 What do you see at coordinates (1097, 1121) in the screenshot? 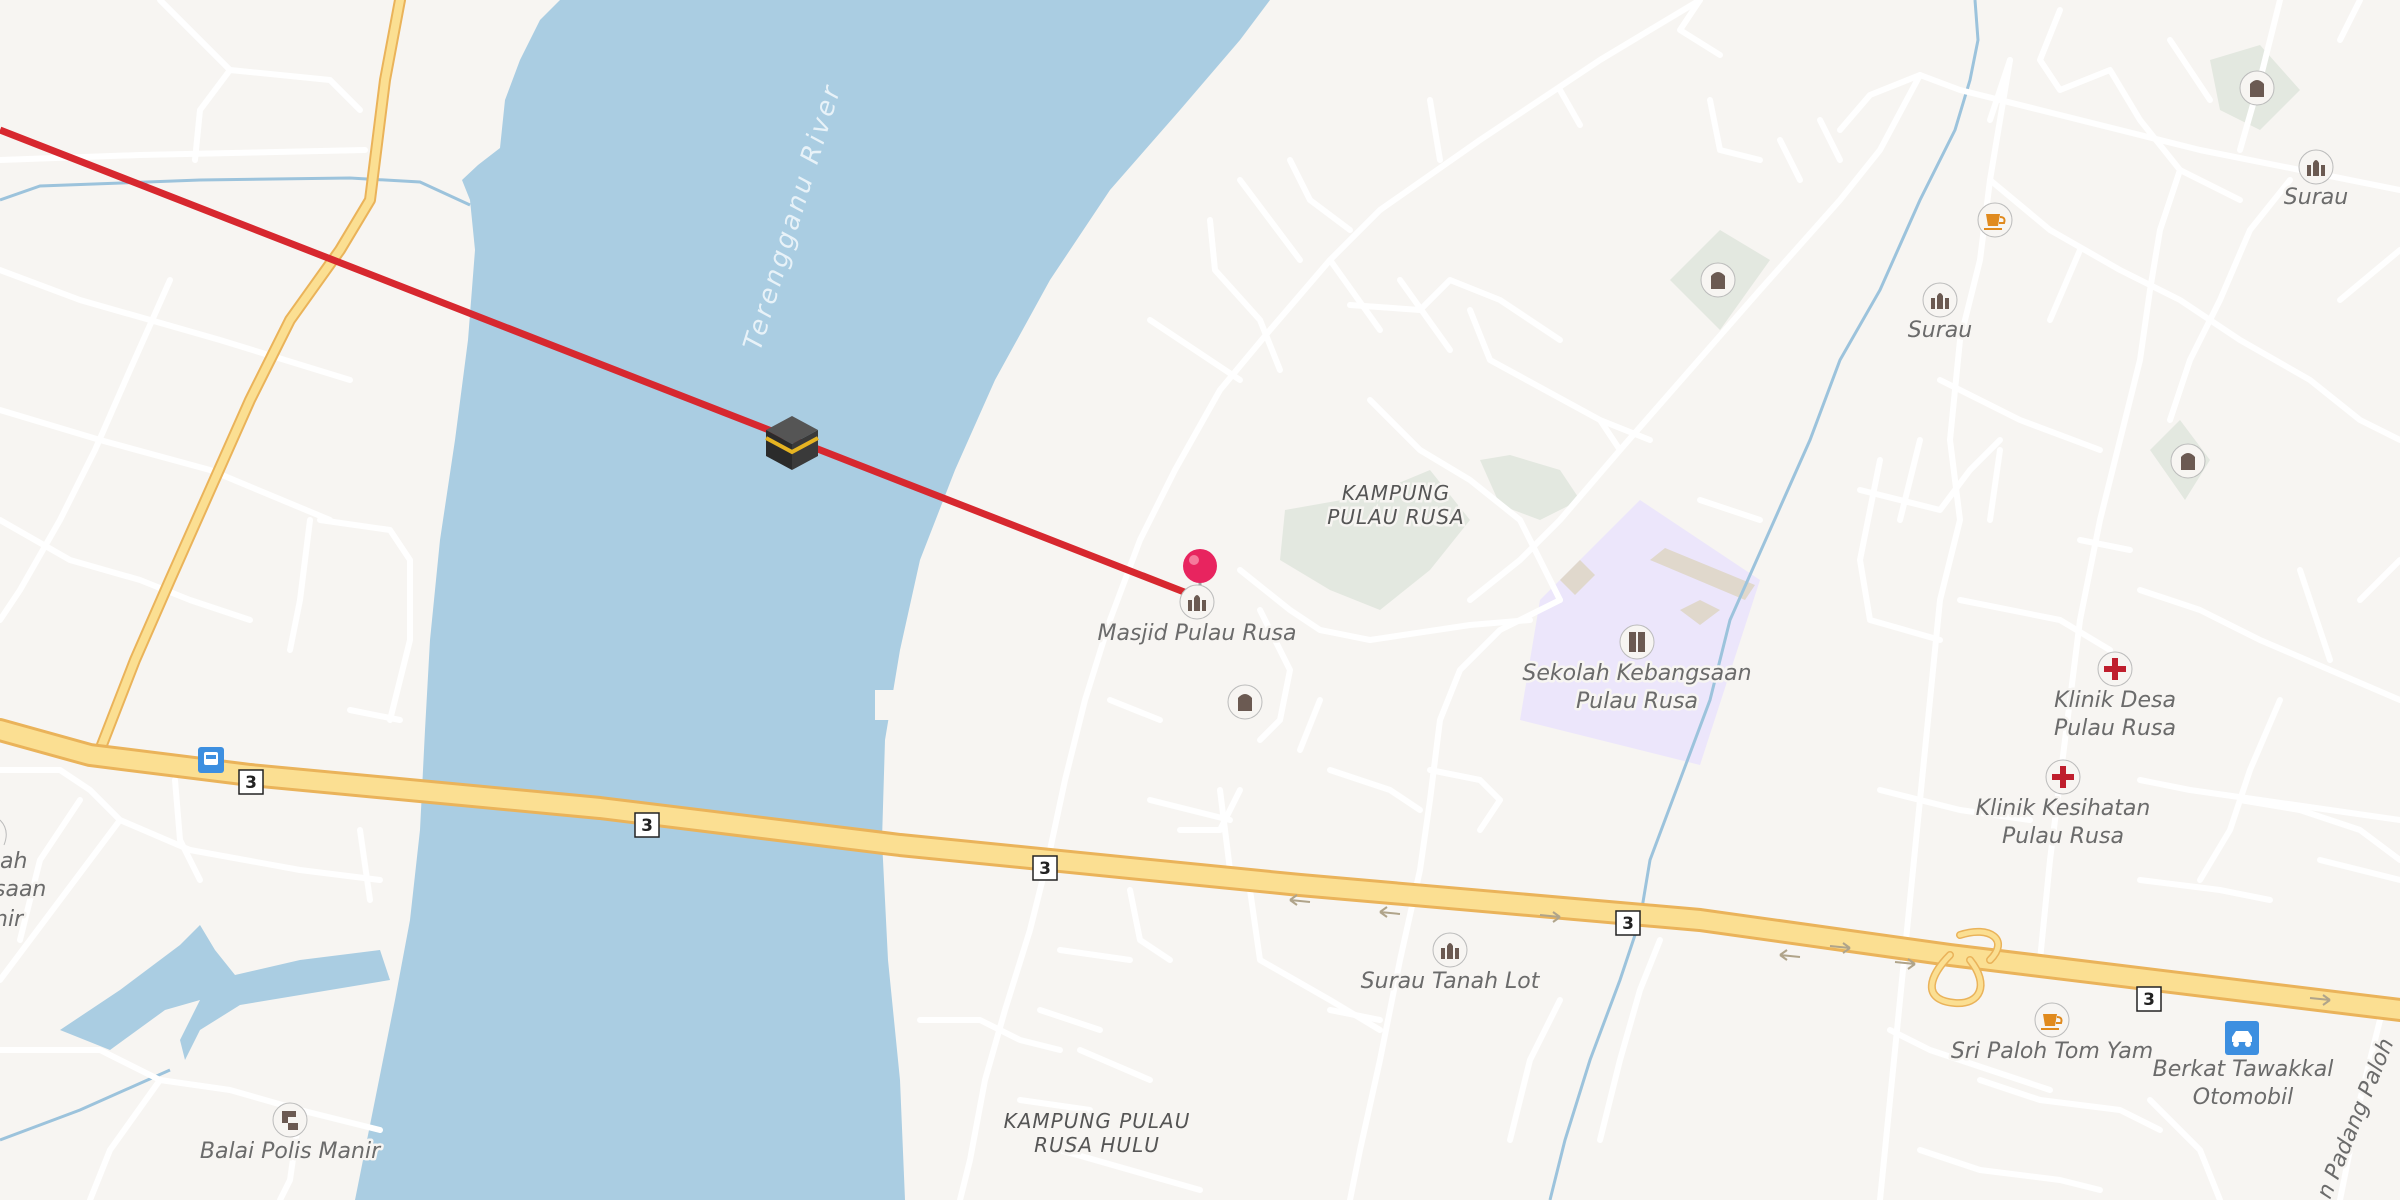
I see `svg-text: KAMPUNG PULAU` at bounding box center [1097, 1121].